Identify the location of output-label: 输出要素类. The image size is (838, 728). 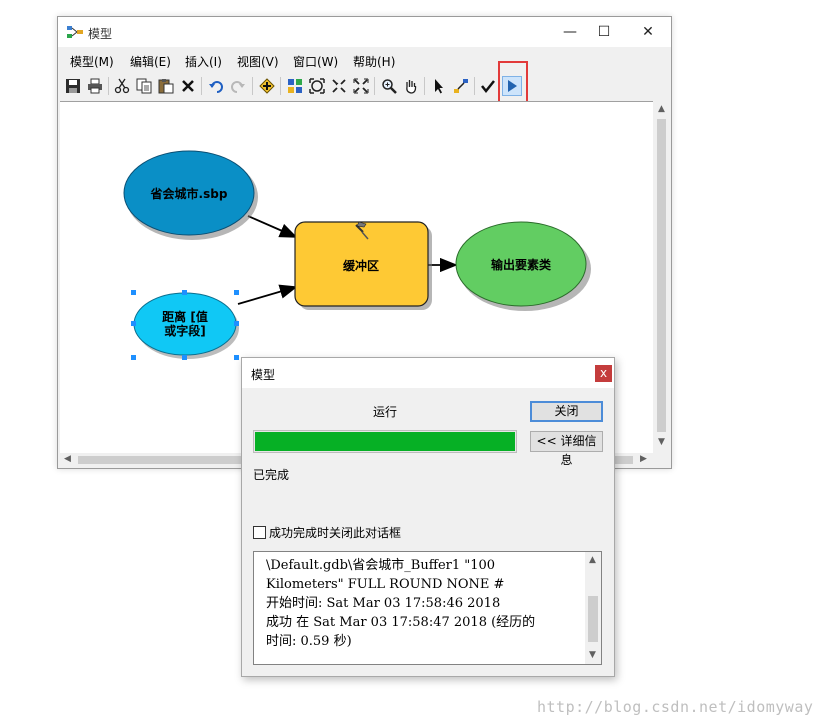
(521, 264).